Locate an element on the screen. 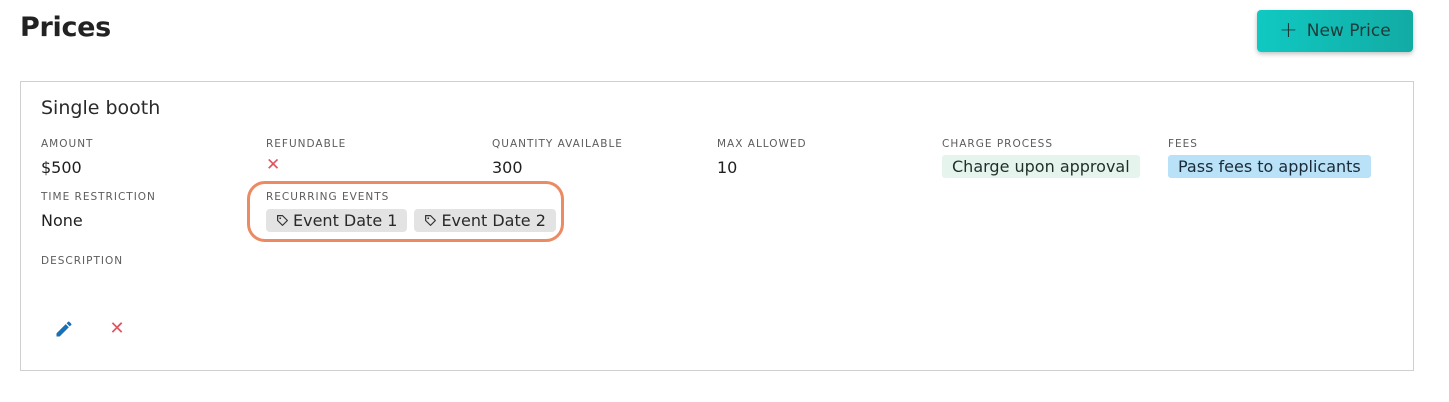  event-tag: Event Date 1 is located at coordinates (337, 220).